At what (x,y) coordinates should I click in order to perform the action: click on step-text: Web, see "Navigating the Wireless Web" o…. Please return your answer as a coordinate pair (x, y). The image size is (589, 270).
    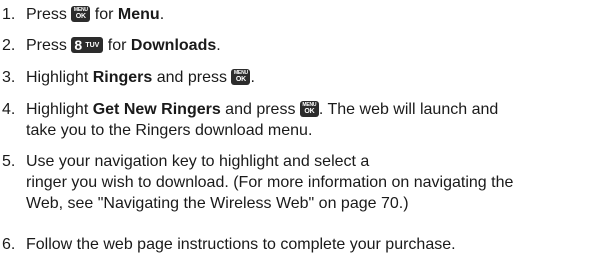
    Looking at the image, I should click on (217, 203).